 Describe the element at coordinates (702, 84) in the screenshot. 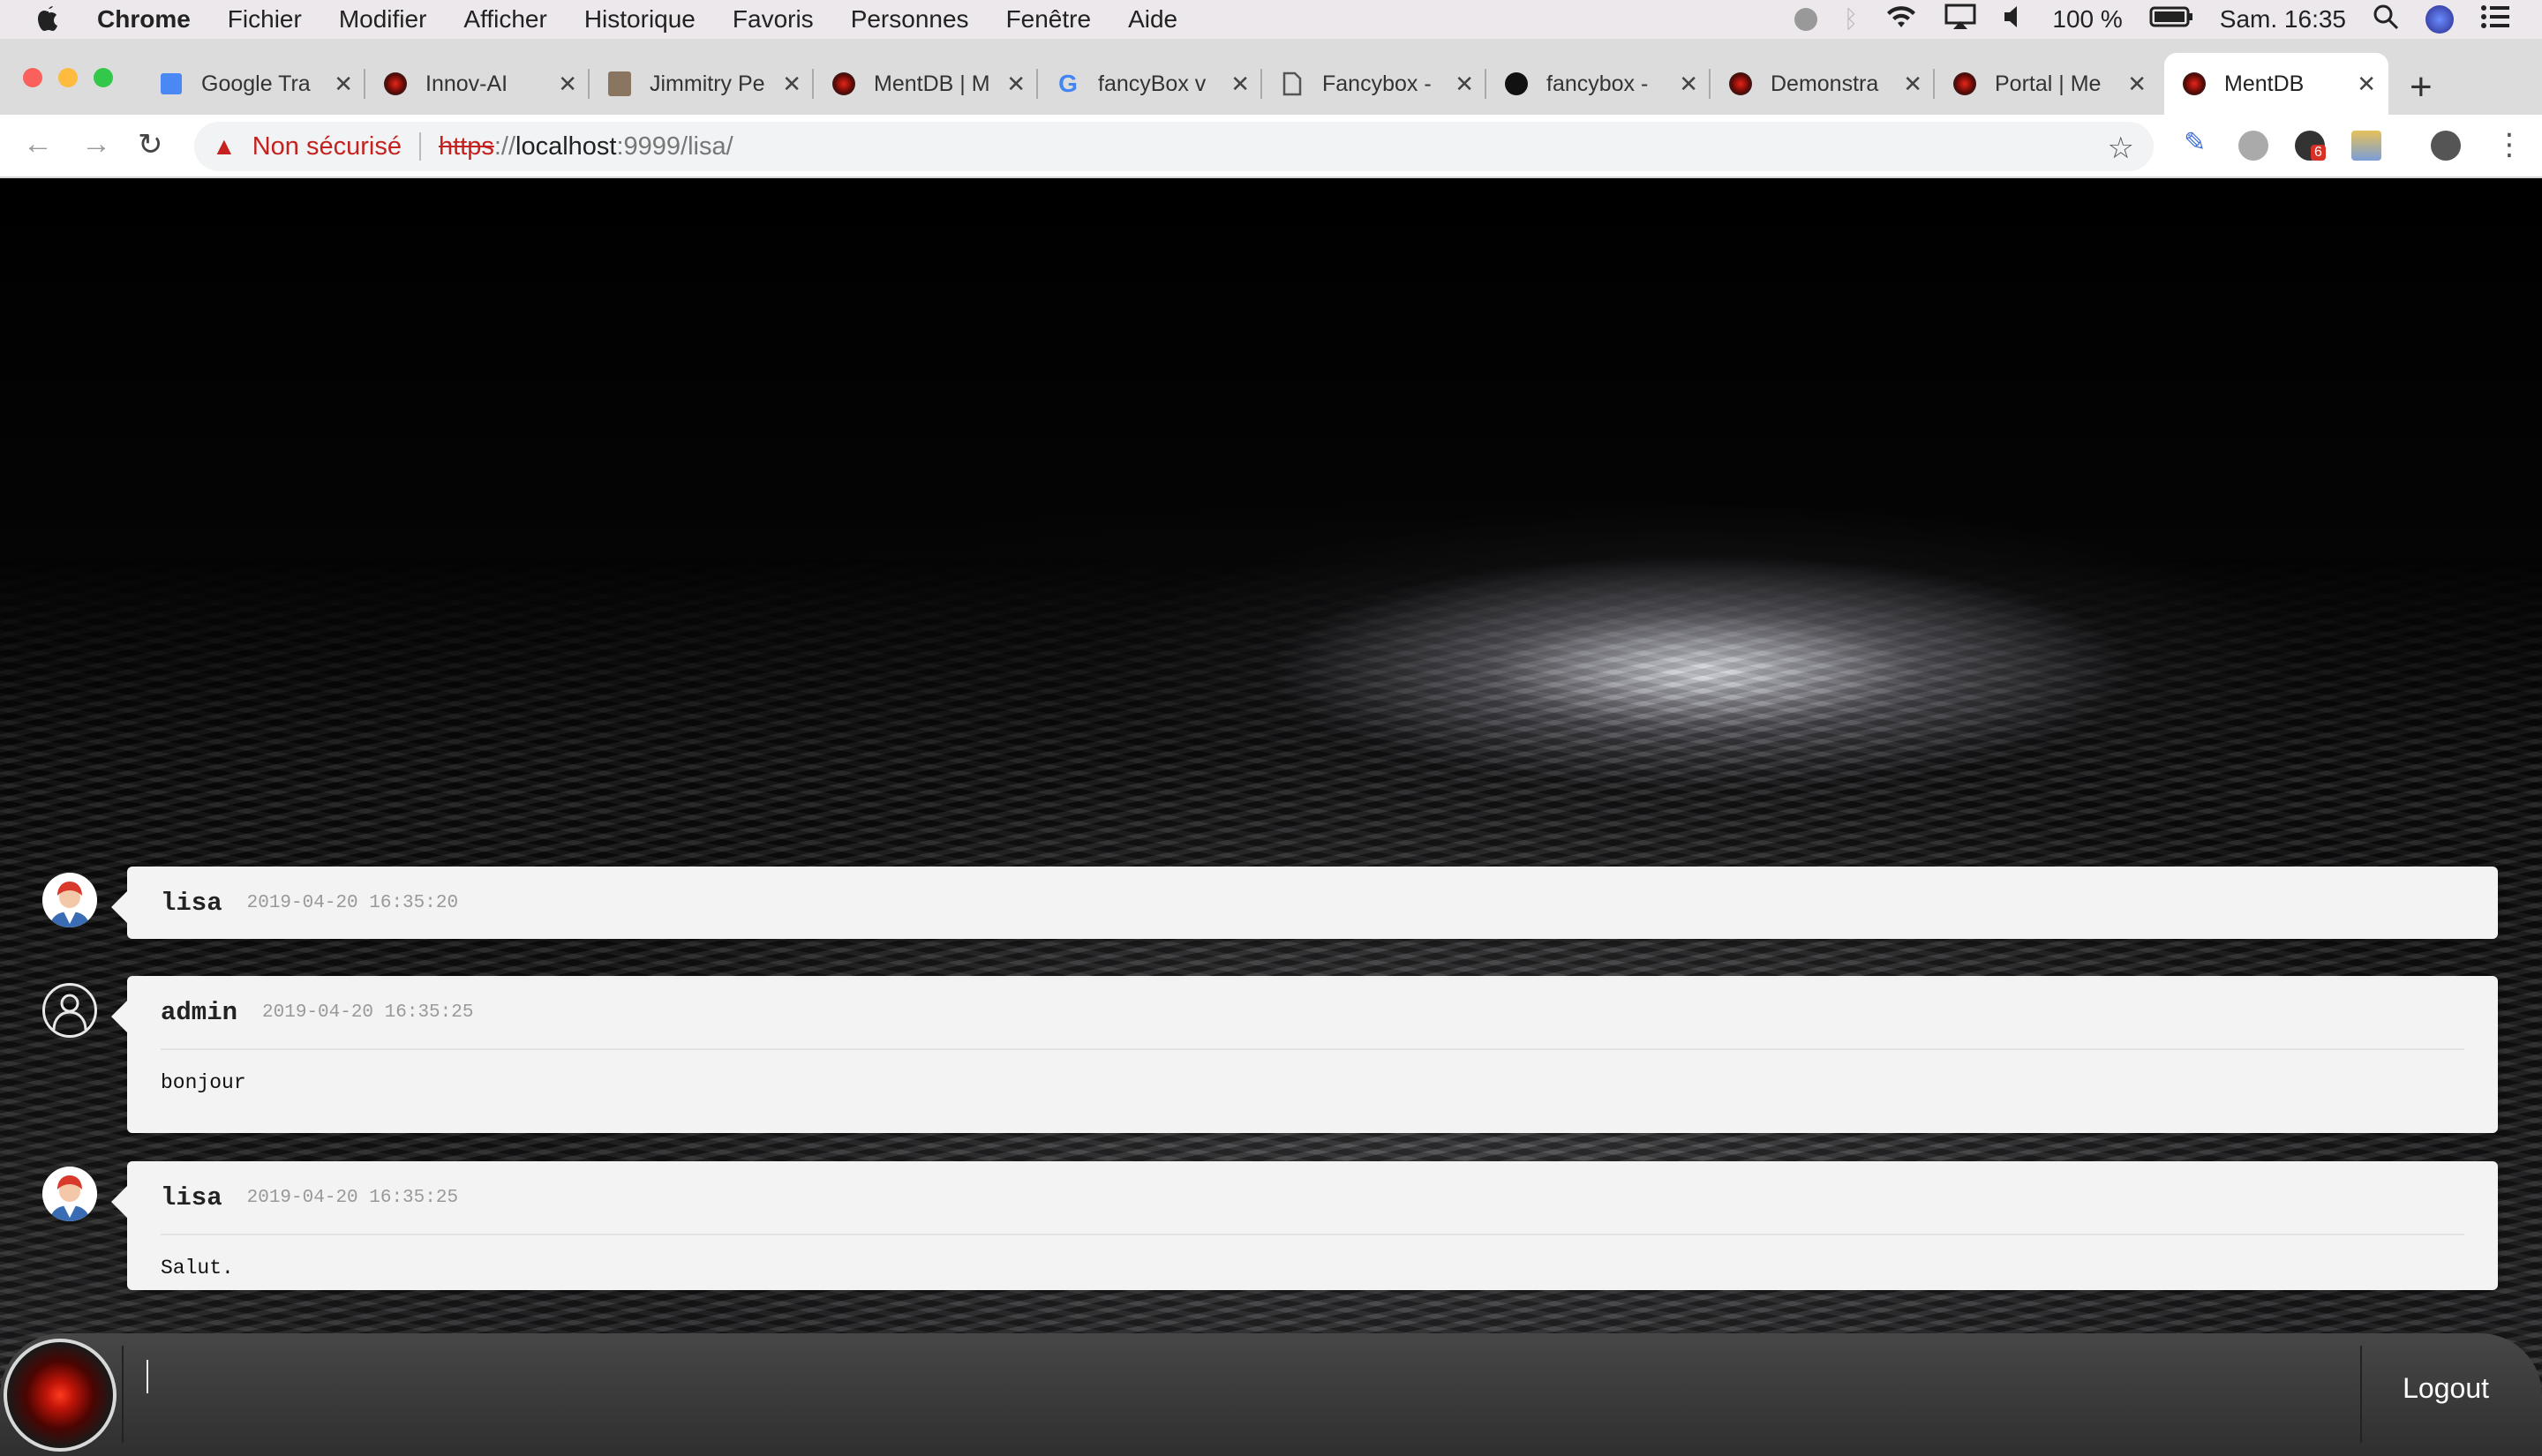

I see `tab-jimmitry: Jimmitry Pe ✕` at that location.